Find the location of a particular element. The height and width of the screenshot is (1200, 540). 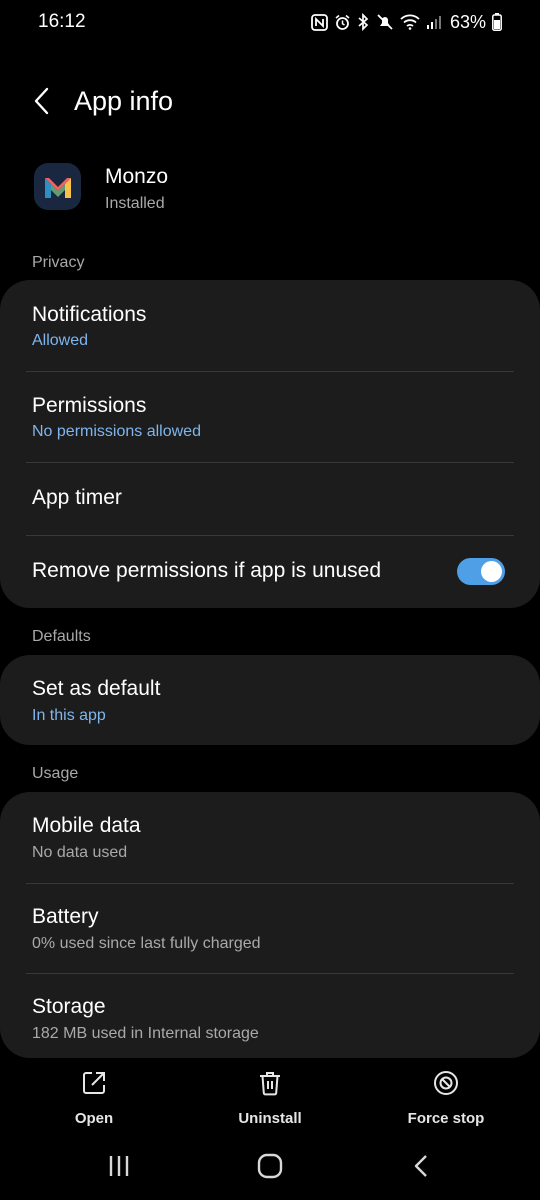

nav-back-button is located at coordinates (421, 1168).